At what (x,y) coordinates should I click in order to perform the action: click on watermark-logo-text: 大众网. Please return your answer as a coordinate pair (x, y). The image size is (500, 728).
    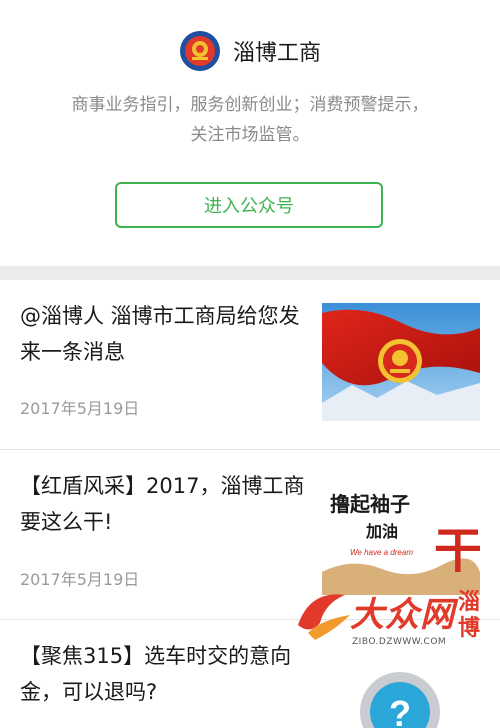
    Looking at the image, I should click on (402, 615).